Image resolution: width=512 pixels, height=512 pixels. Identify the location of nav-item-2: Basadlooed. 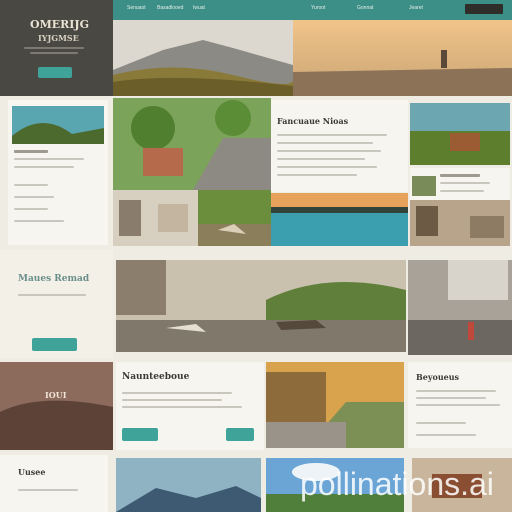
(170, 8).